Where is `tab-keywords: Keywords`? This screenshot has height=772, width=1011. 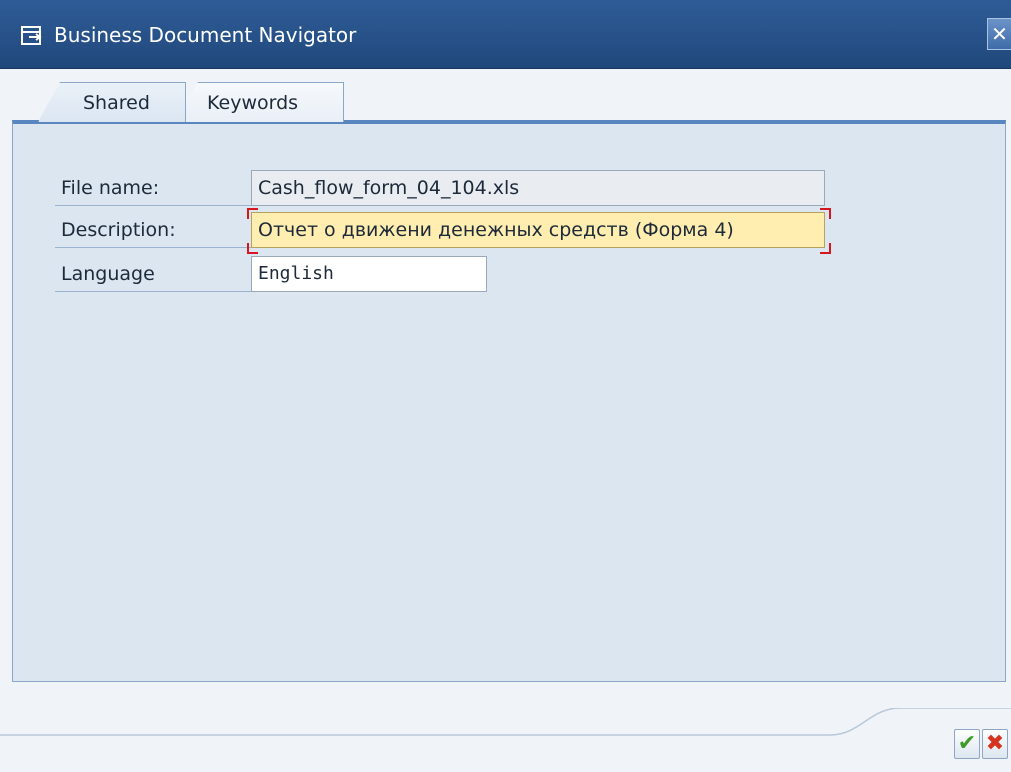
tab-keywords: Keywords is located at coordinates (260, 102).